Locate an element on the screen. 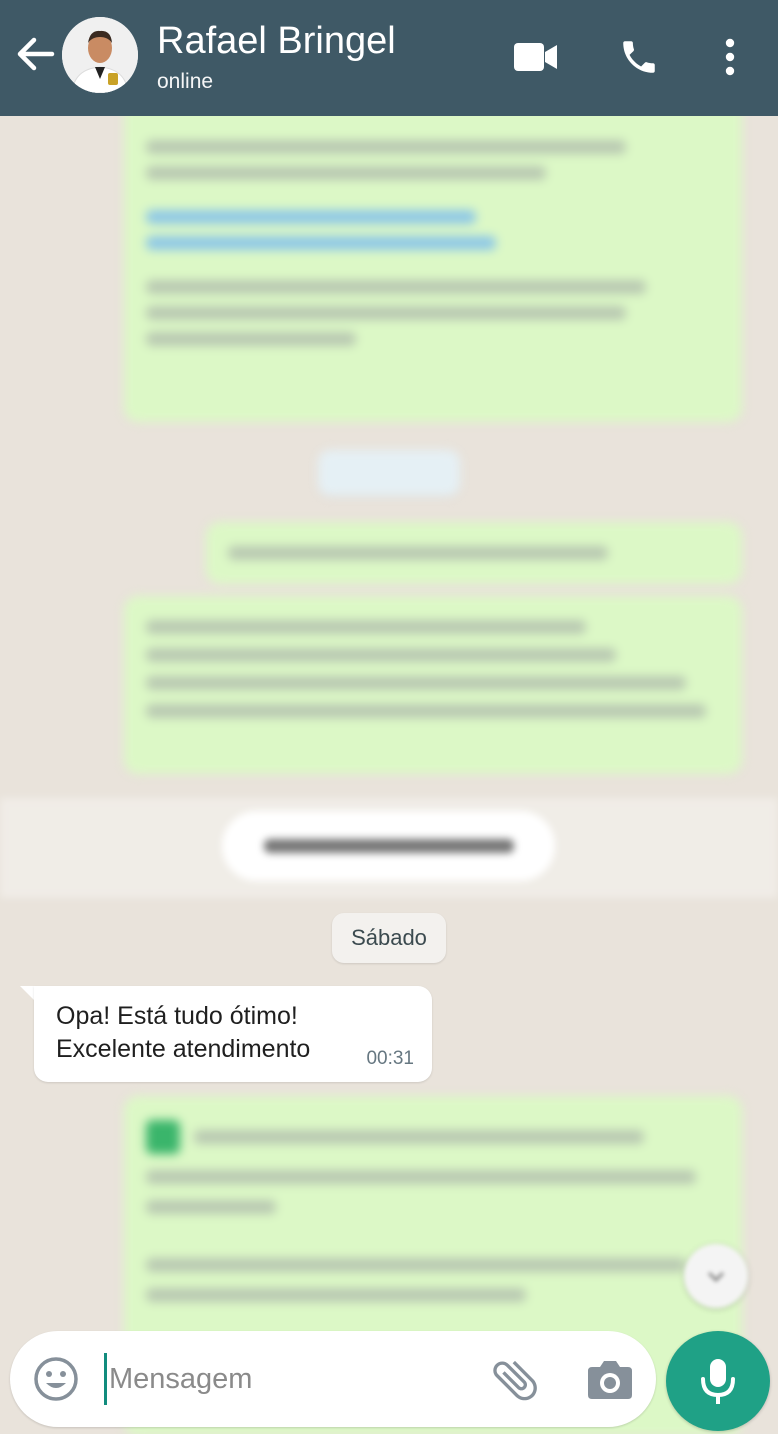  back-arrow-icon is located at coordinates (36, 54).